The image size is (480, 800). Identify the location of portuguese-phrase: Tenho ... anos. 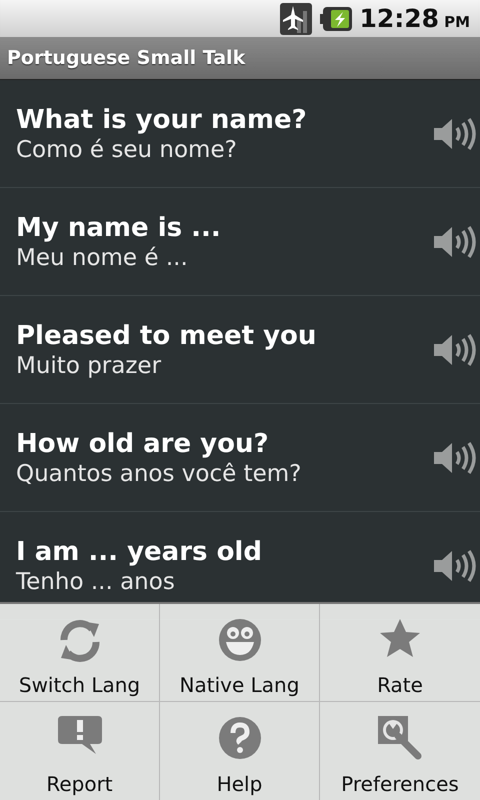
(224, 581).